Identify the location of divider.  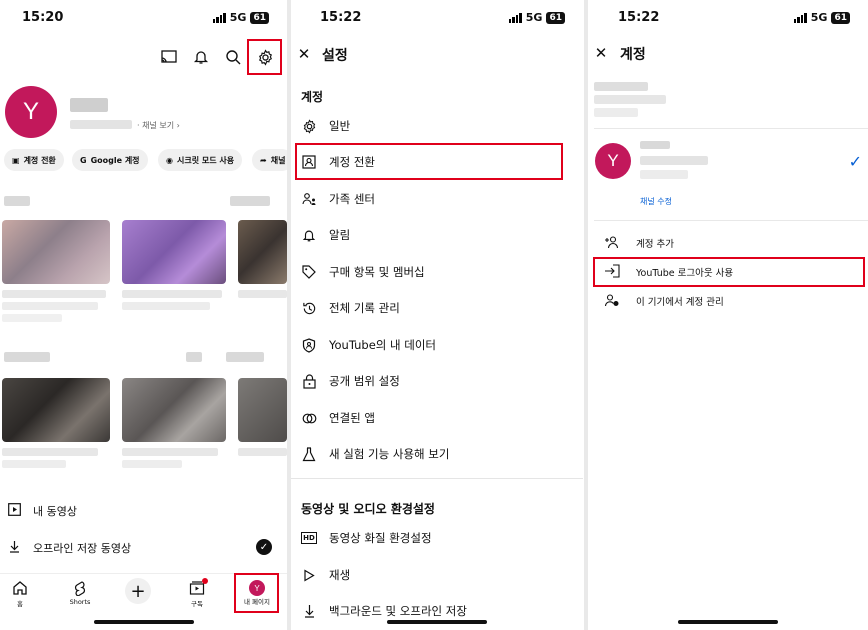
(731, 220).